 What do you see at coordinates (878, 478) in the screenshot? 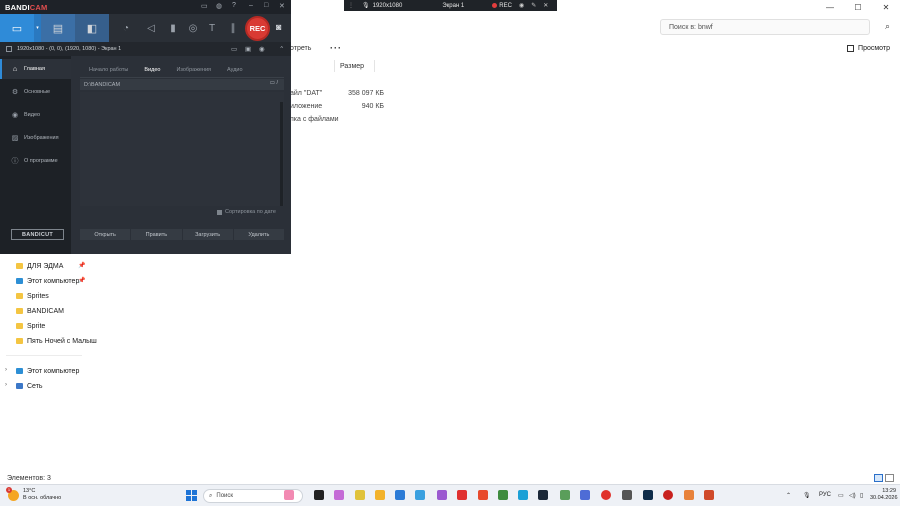
I see `details-view-button` at bounding box center [878, 478].